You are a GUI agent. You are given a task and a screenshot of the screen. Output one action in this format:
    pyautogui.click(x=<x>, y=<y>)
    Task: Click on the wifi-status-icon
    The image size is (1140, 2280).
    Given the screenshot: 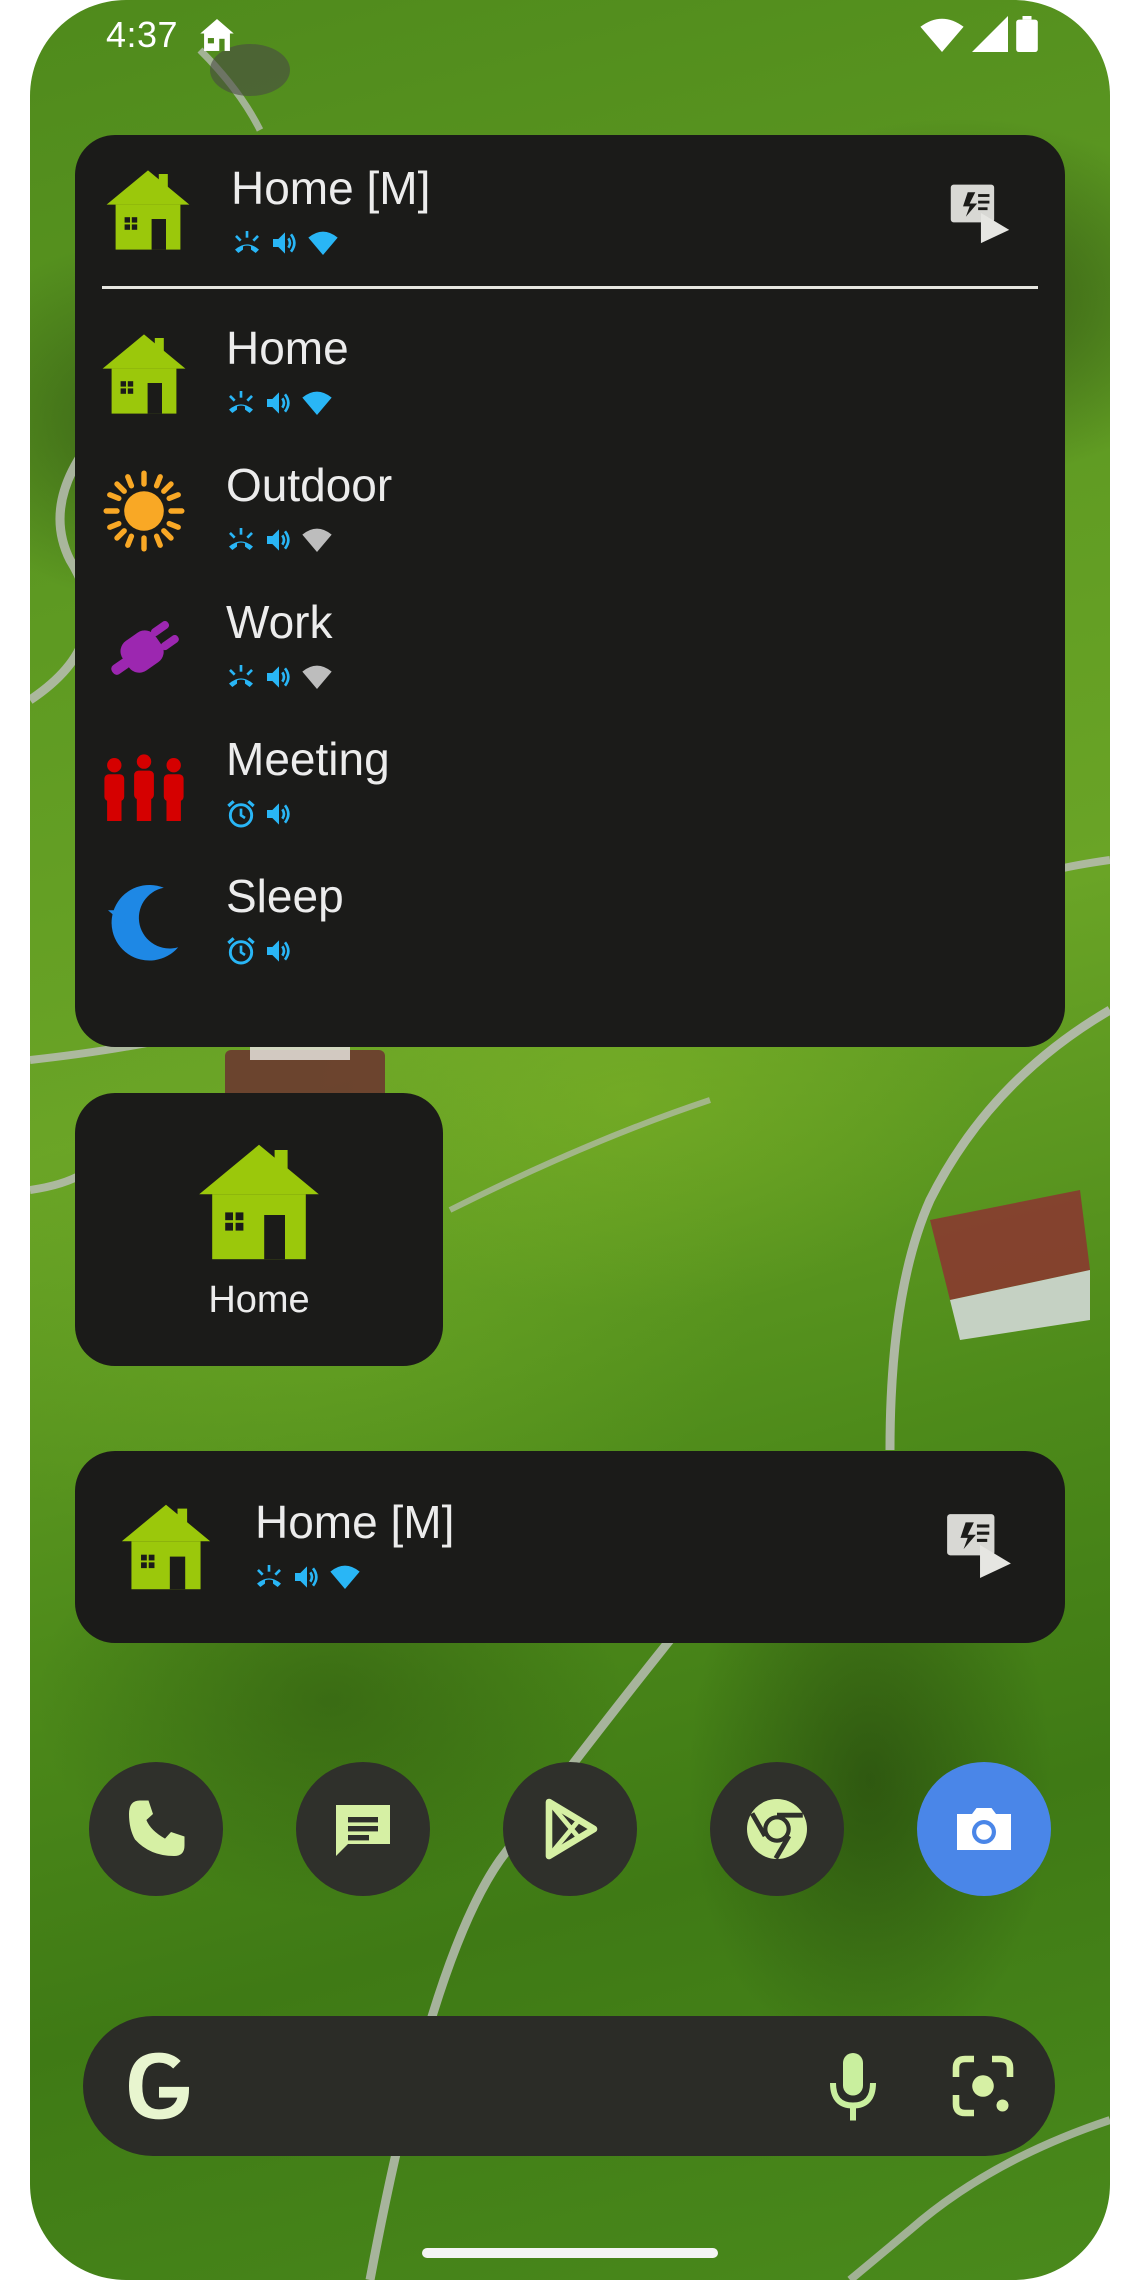 What is the action you would take?
    pyautogui.click(x=942, y=35)
    